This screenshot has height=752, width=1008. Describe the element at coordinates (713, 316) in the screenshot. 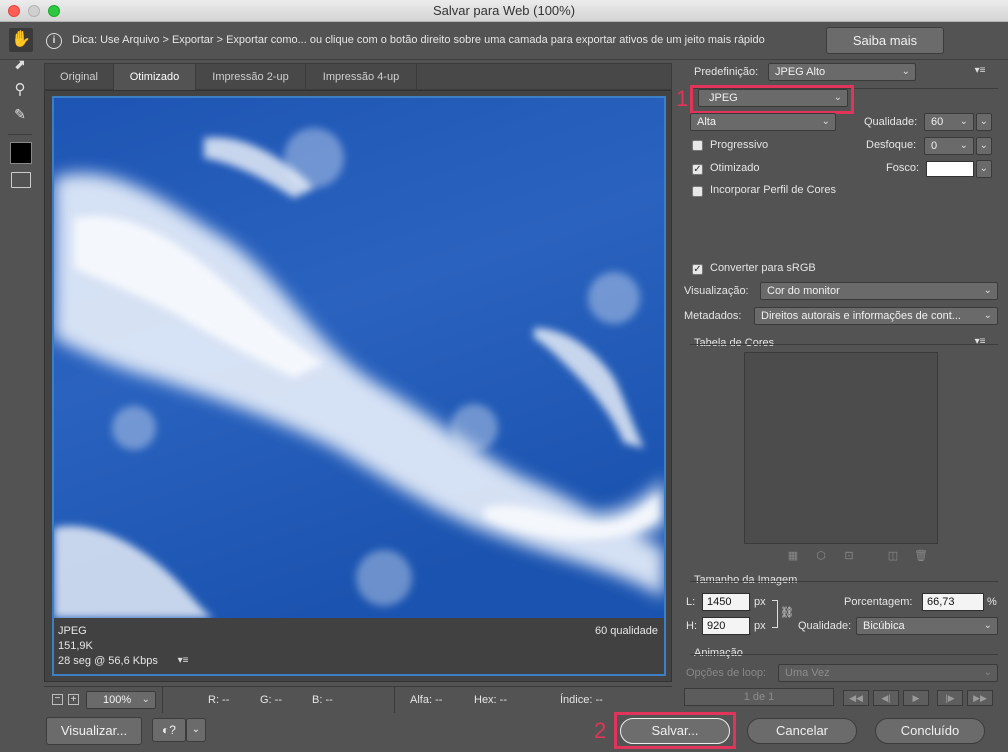

I see `metadata-label: Metadados:` at that location.